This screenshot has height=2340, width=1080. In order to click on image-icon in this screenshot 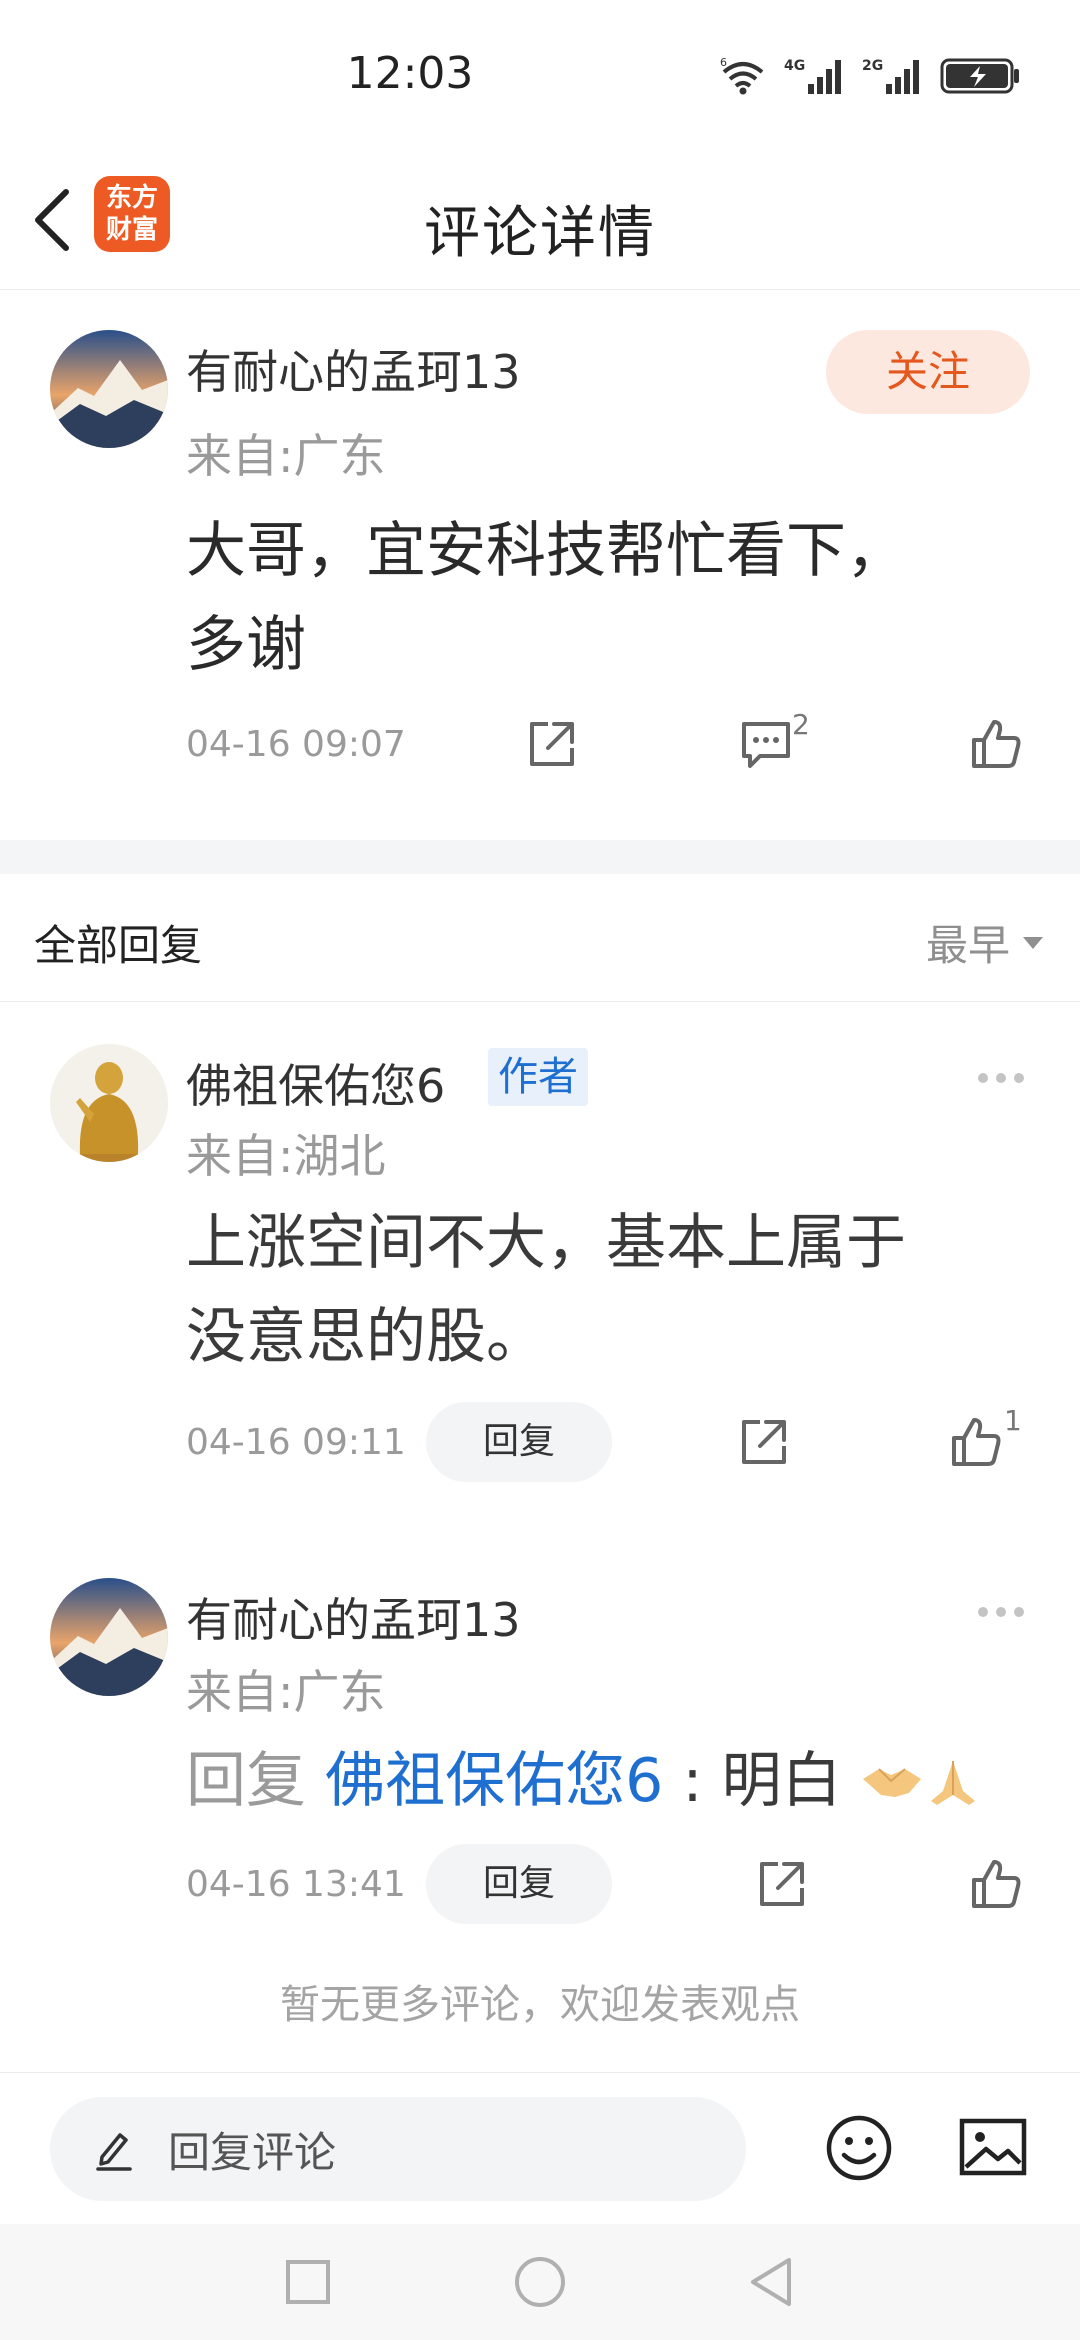, I will do `click(993, 2147)`.